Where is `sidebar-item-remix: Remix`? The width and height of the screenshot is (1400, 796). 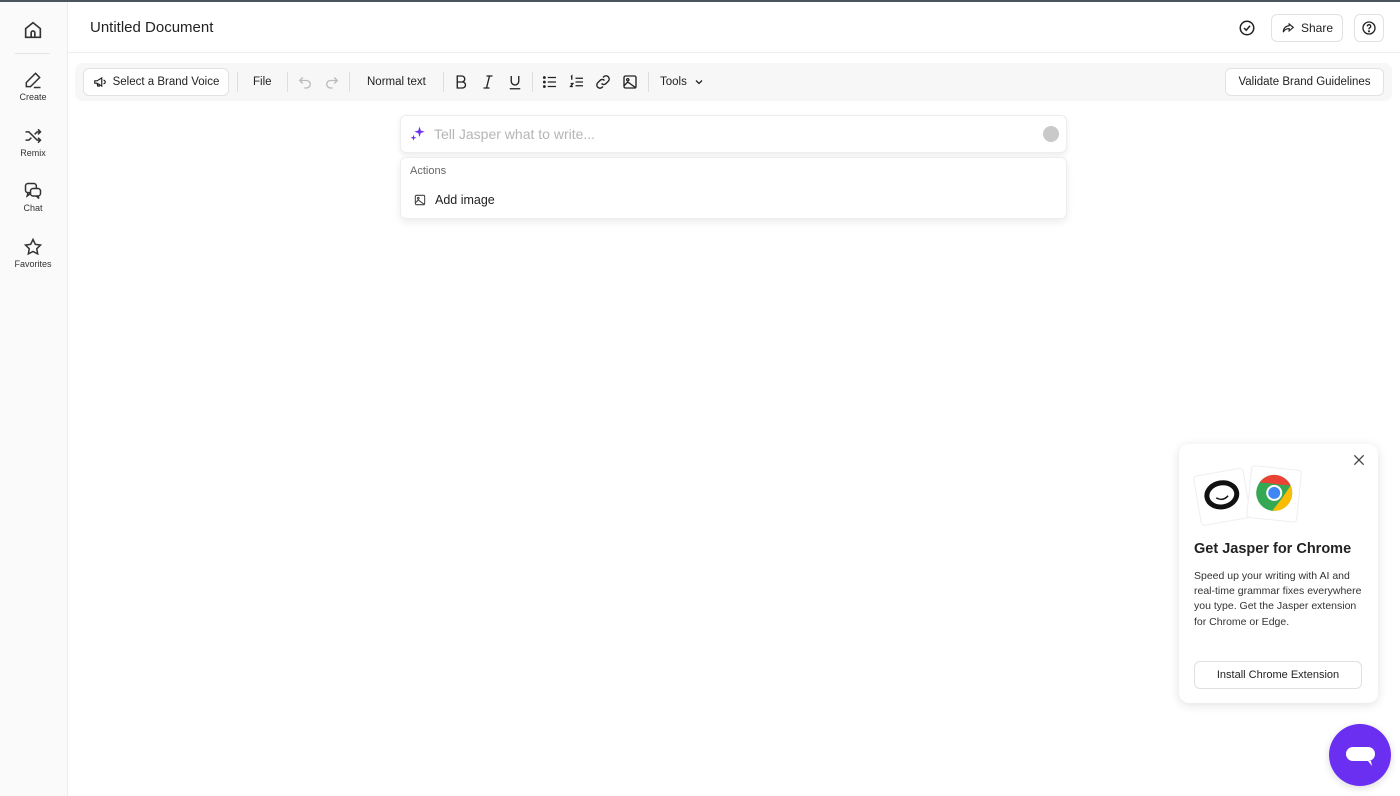 sidebar-item-remix: Remix is located at coordinates (33, 142).